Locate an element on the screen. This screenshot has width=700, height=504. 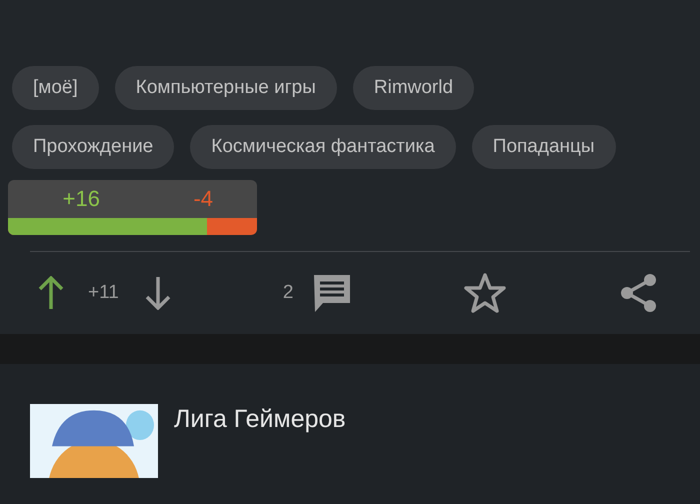
vote-score: +11 is located at coordinates (103, 293).